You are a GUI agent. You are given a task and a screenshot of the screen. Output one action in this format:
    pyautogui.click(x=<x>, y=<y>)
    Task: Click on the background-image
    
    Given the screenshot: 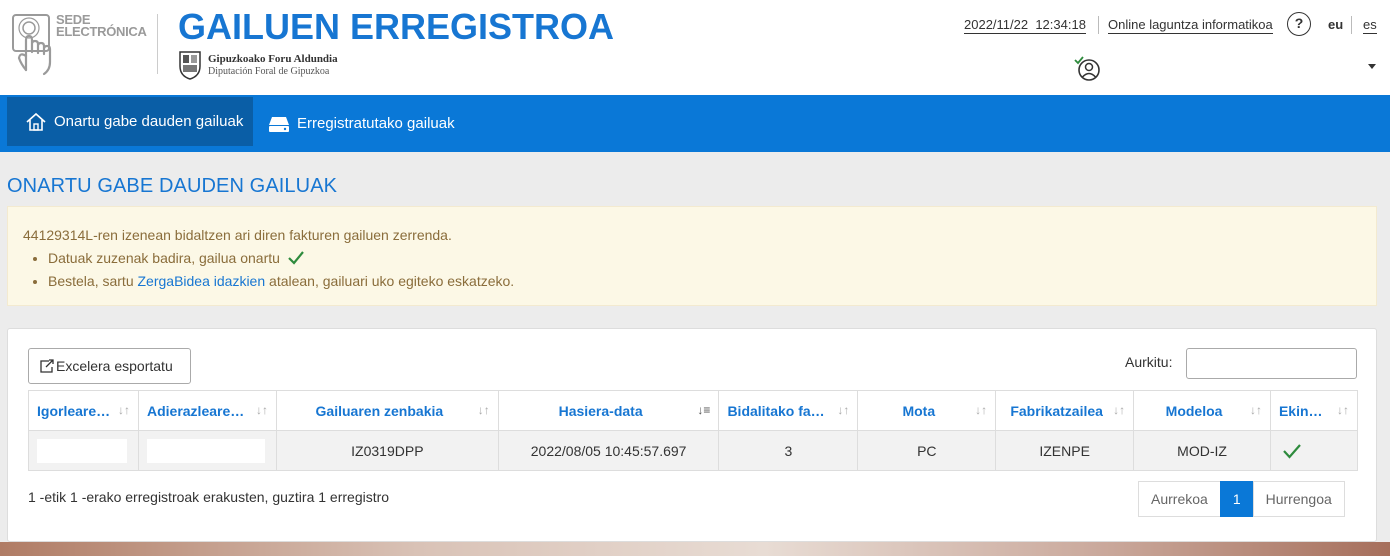 What is the action you would take?
    pyautogui.click(x=695, y=549)
    